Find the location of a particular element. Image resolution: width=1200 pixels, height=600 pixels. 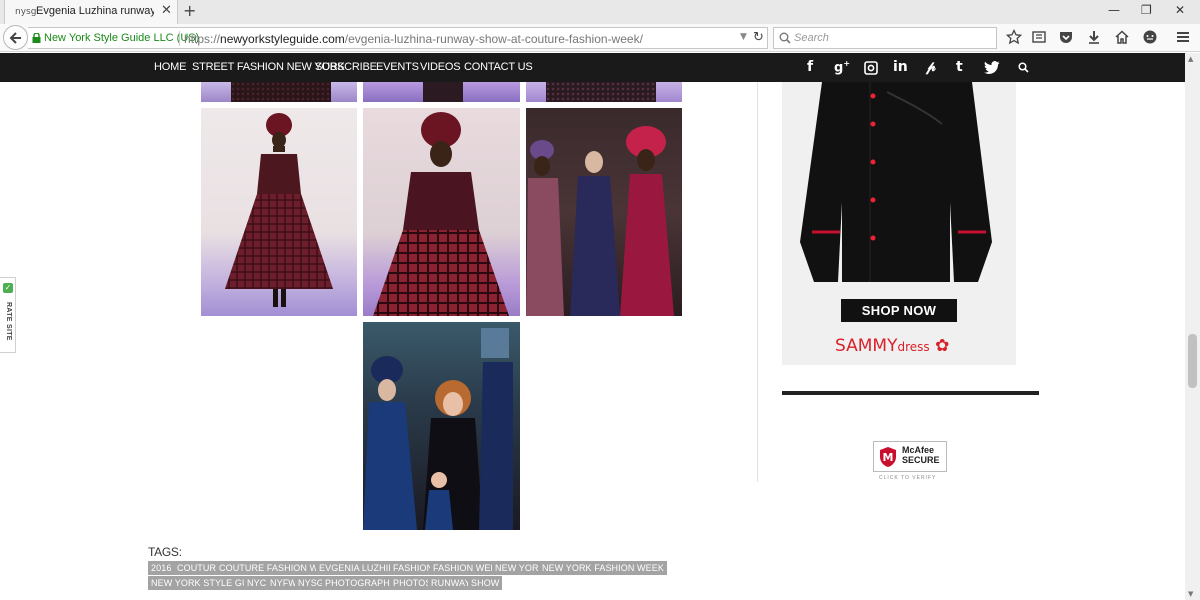

sammydress-ad: SHOP NOW SAMMYdress ✿ is located at coordinates (899, 223).